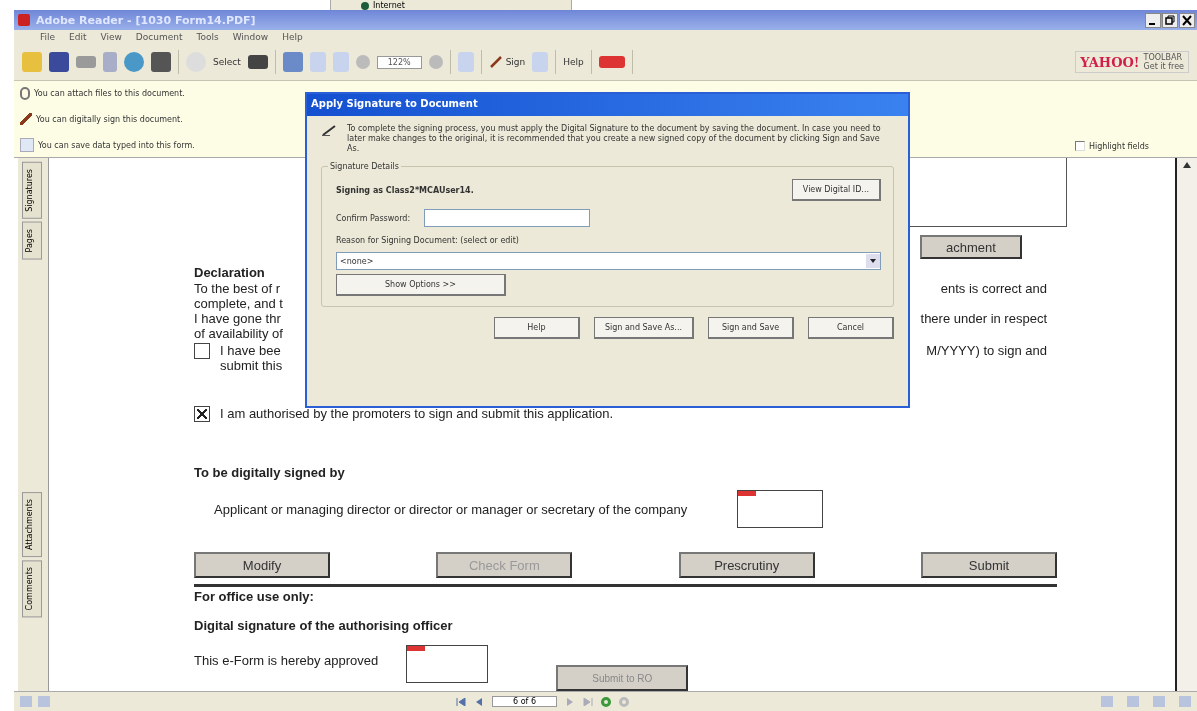 Image resolution: width=1197 pixels, height=711 pixels. I want to click on signer-name: Signing as Class2*MCAUser14., so click(405, 190).